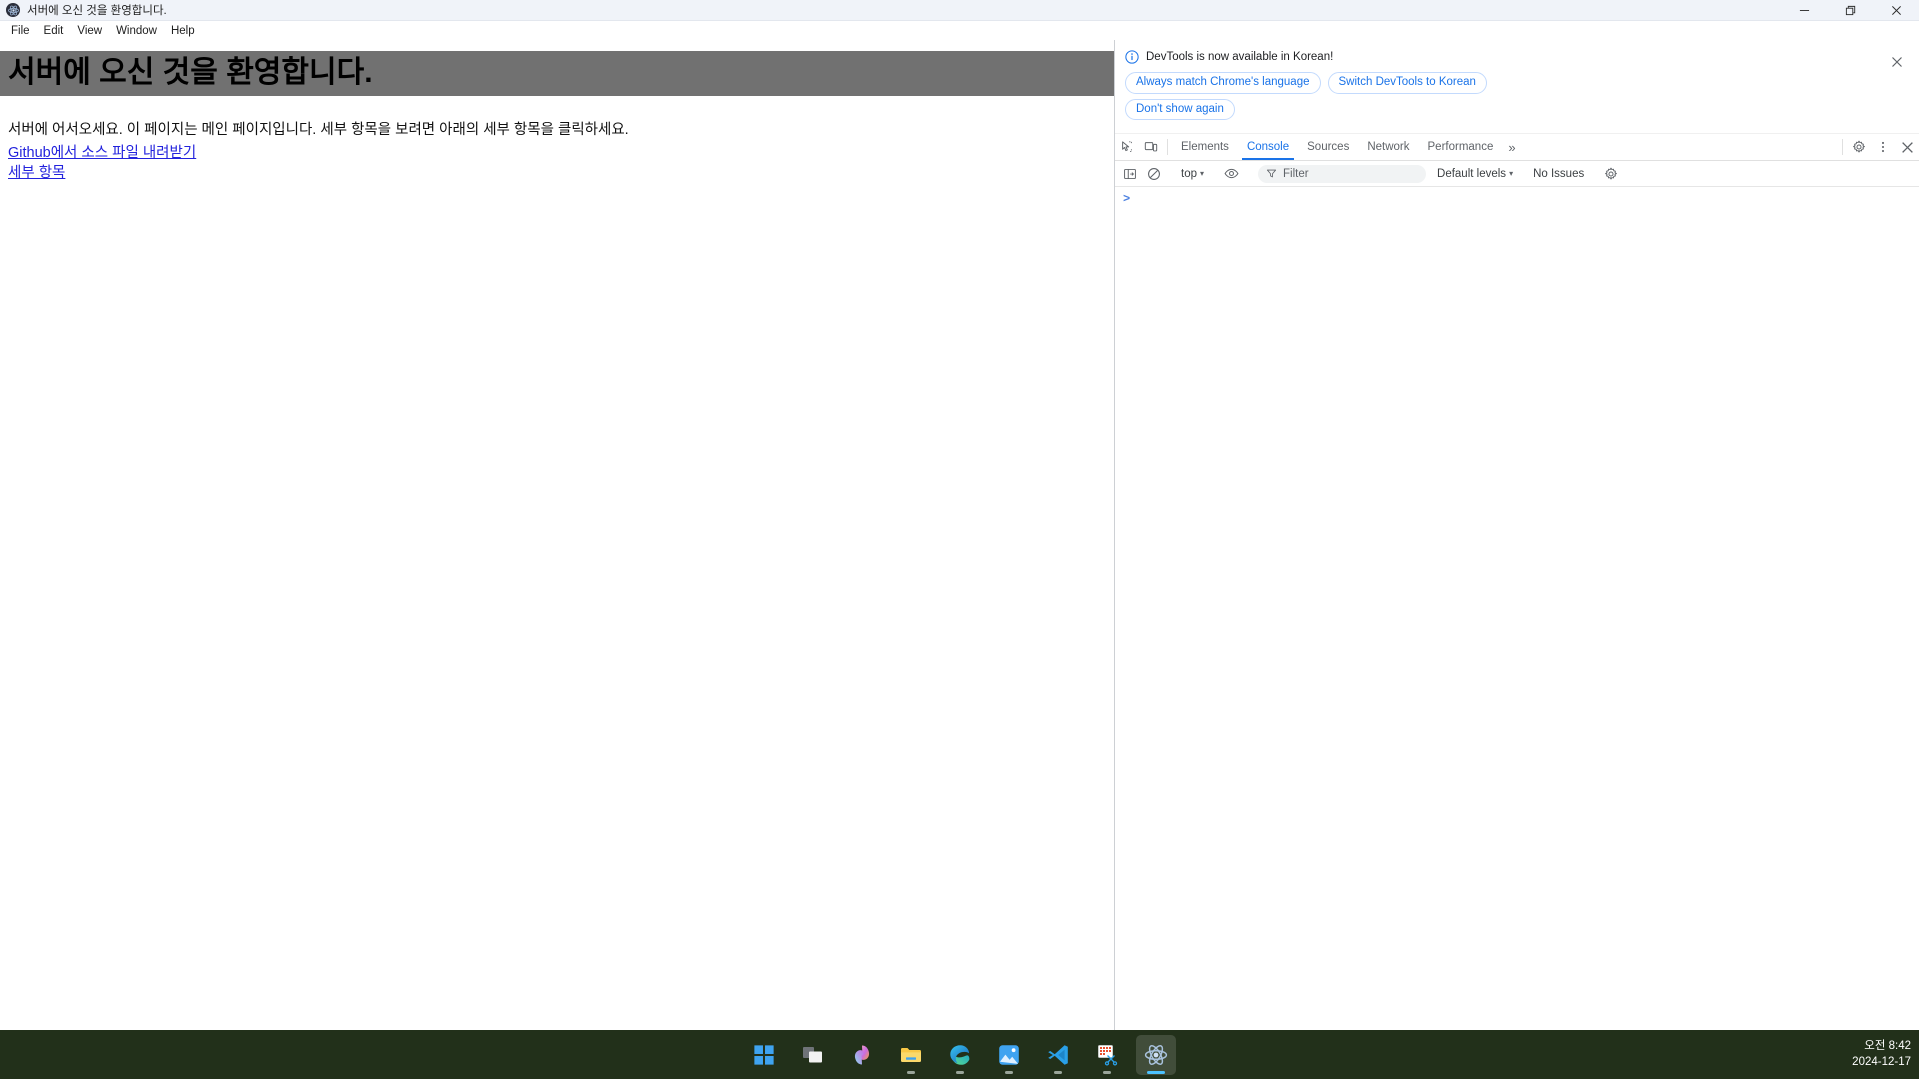 The image size is (1919, 1079). I want to click on execution-context-selector: top ▾, so click(1192, 174).